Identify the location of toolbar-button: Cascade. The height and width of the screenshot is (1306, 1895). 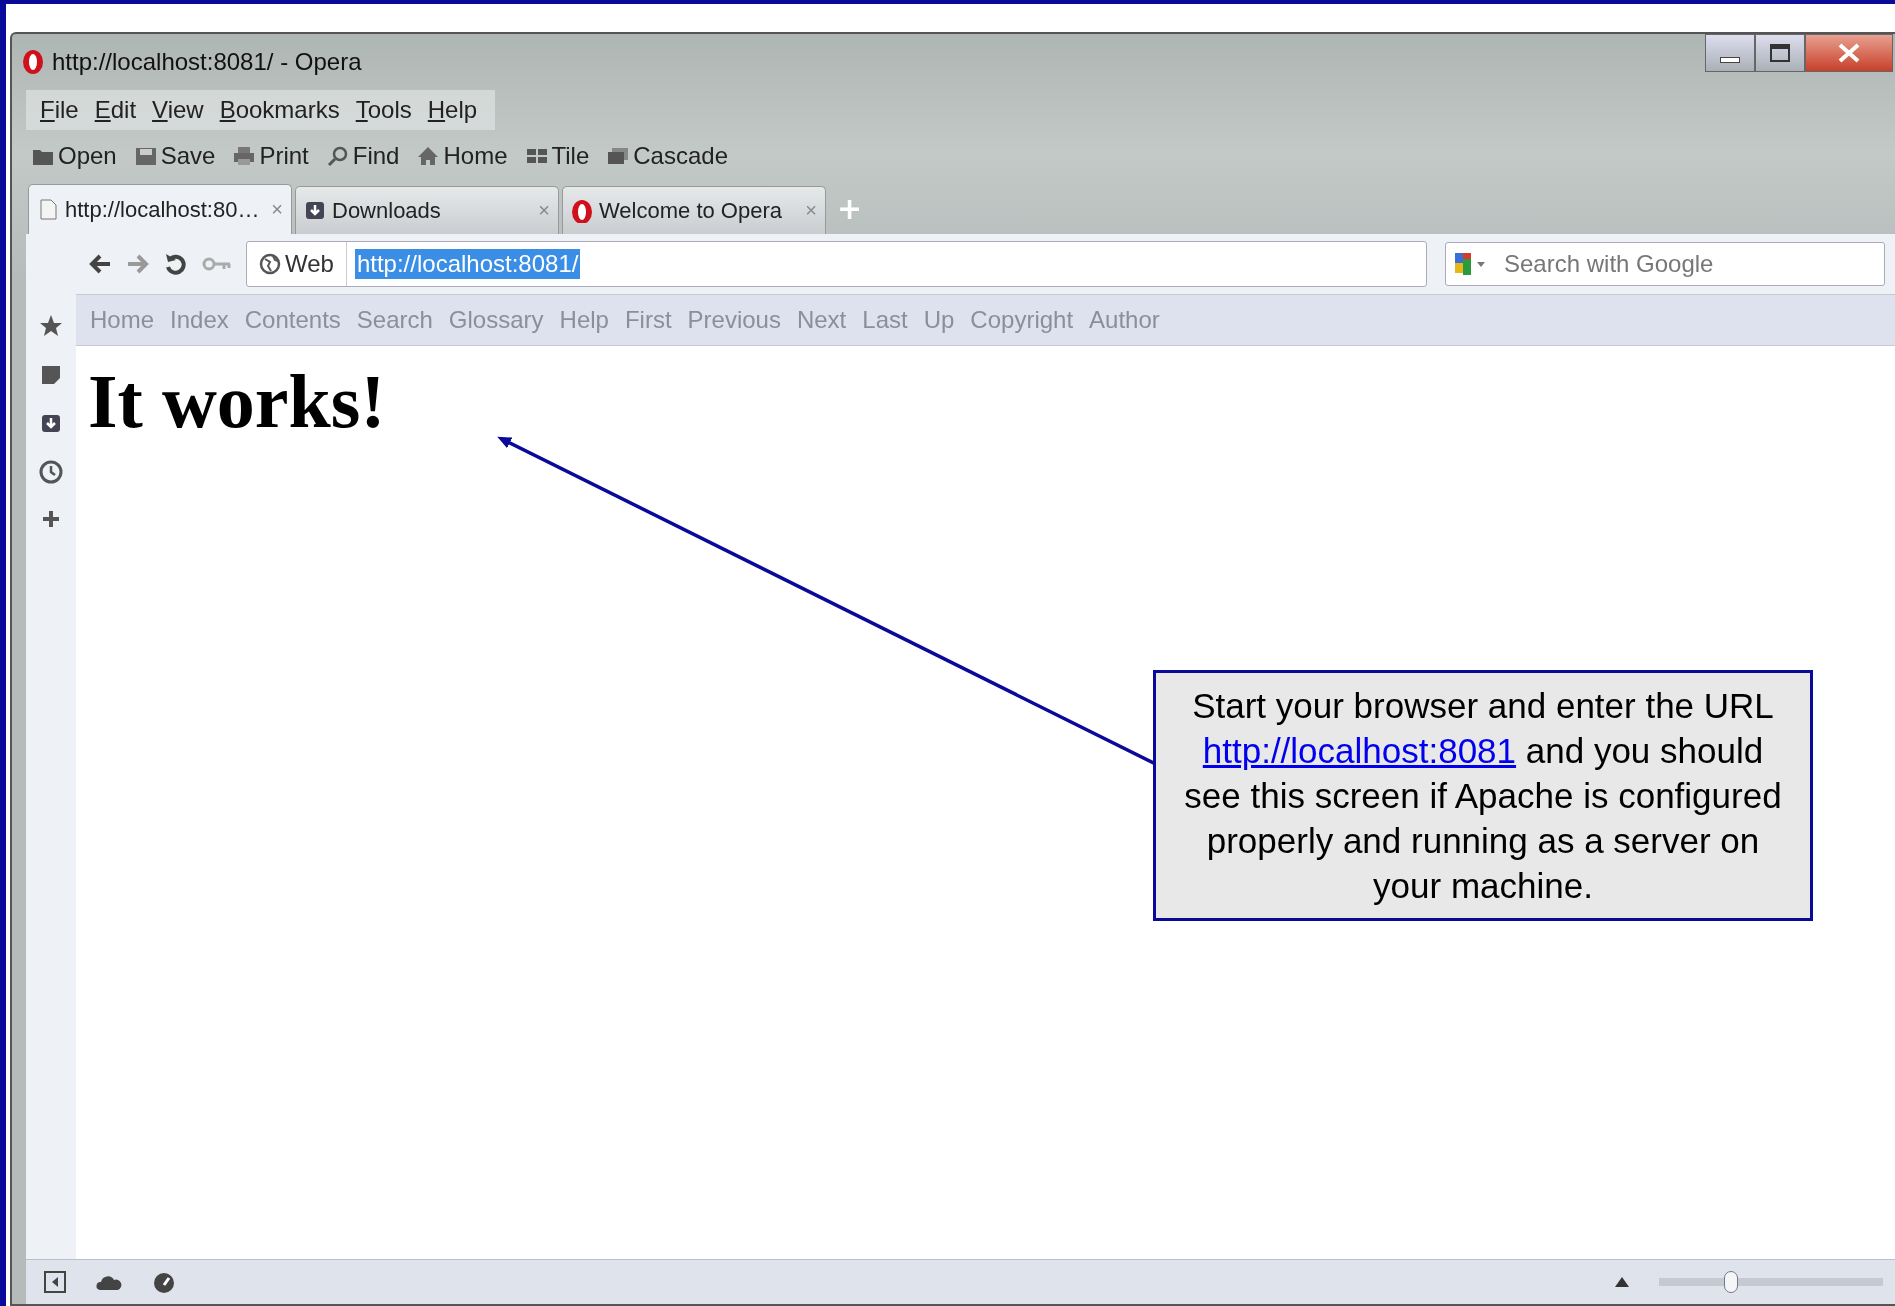
(667, 156).